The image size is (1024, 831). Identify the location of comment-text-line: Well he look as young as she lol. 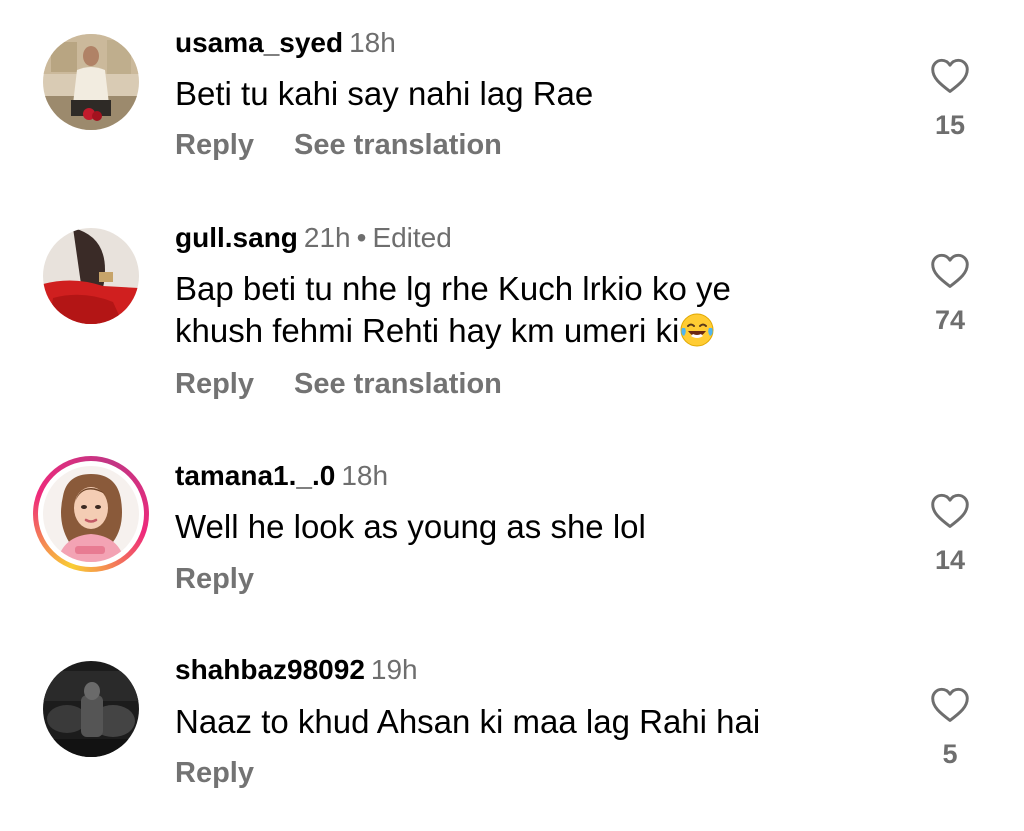
(410, 526).